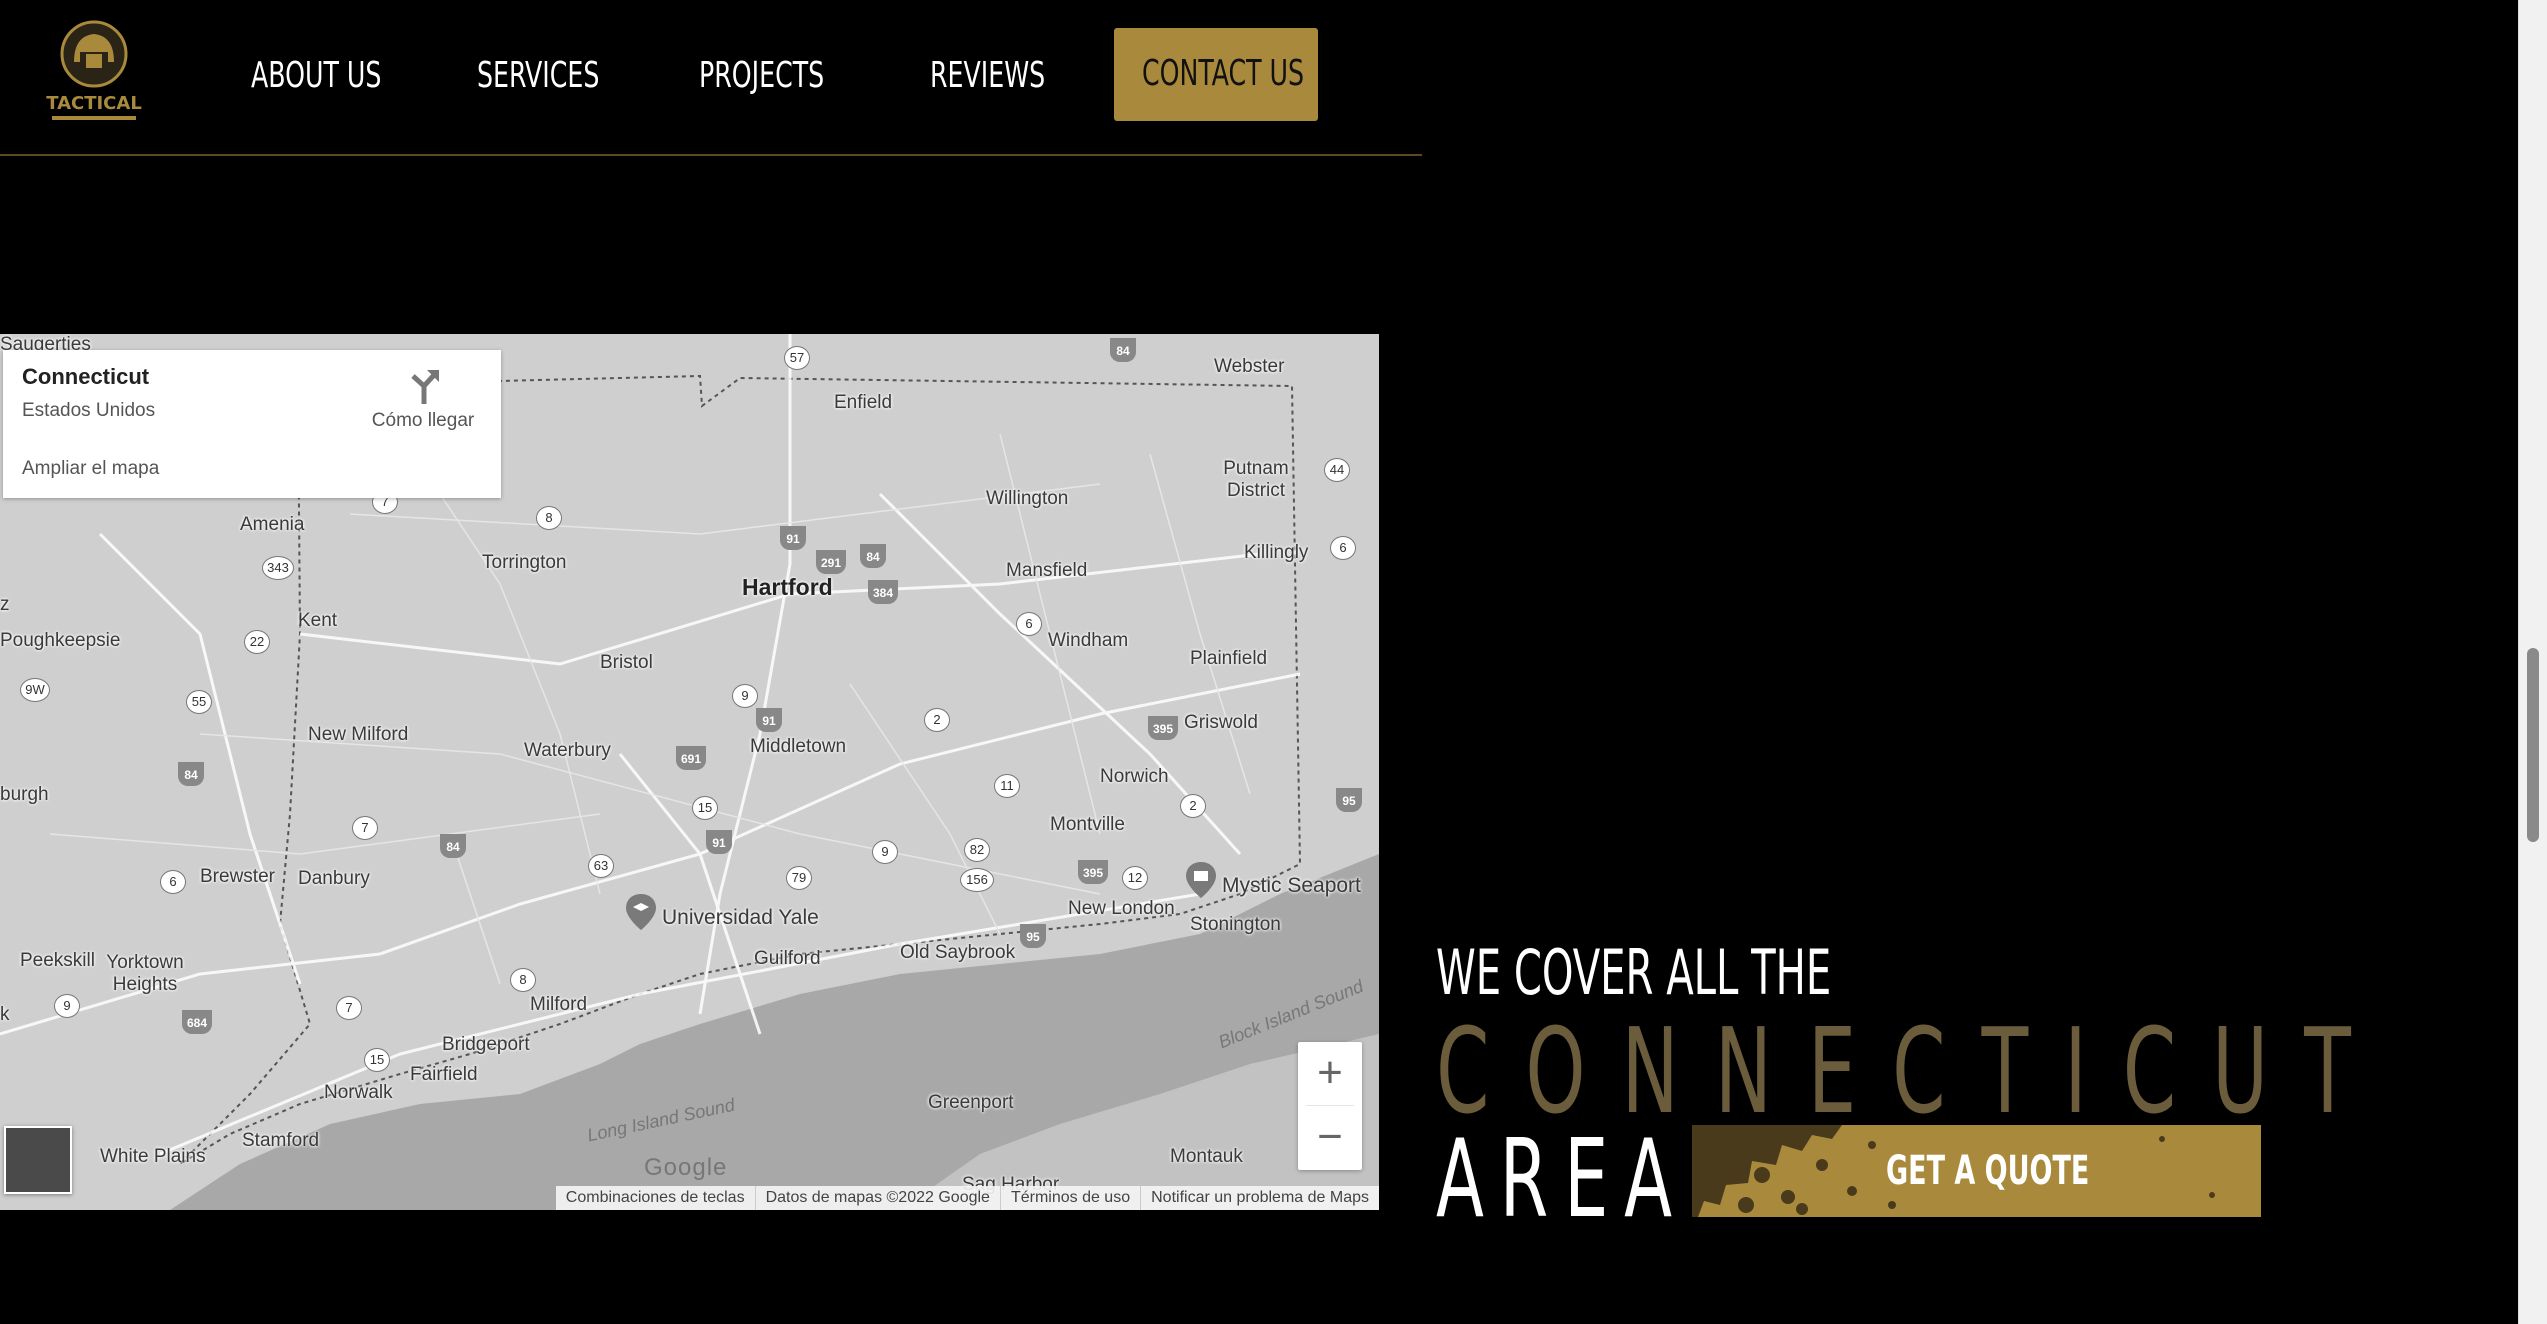  I want to click on map-label: Milford, so click(559, 1004).